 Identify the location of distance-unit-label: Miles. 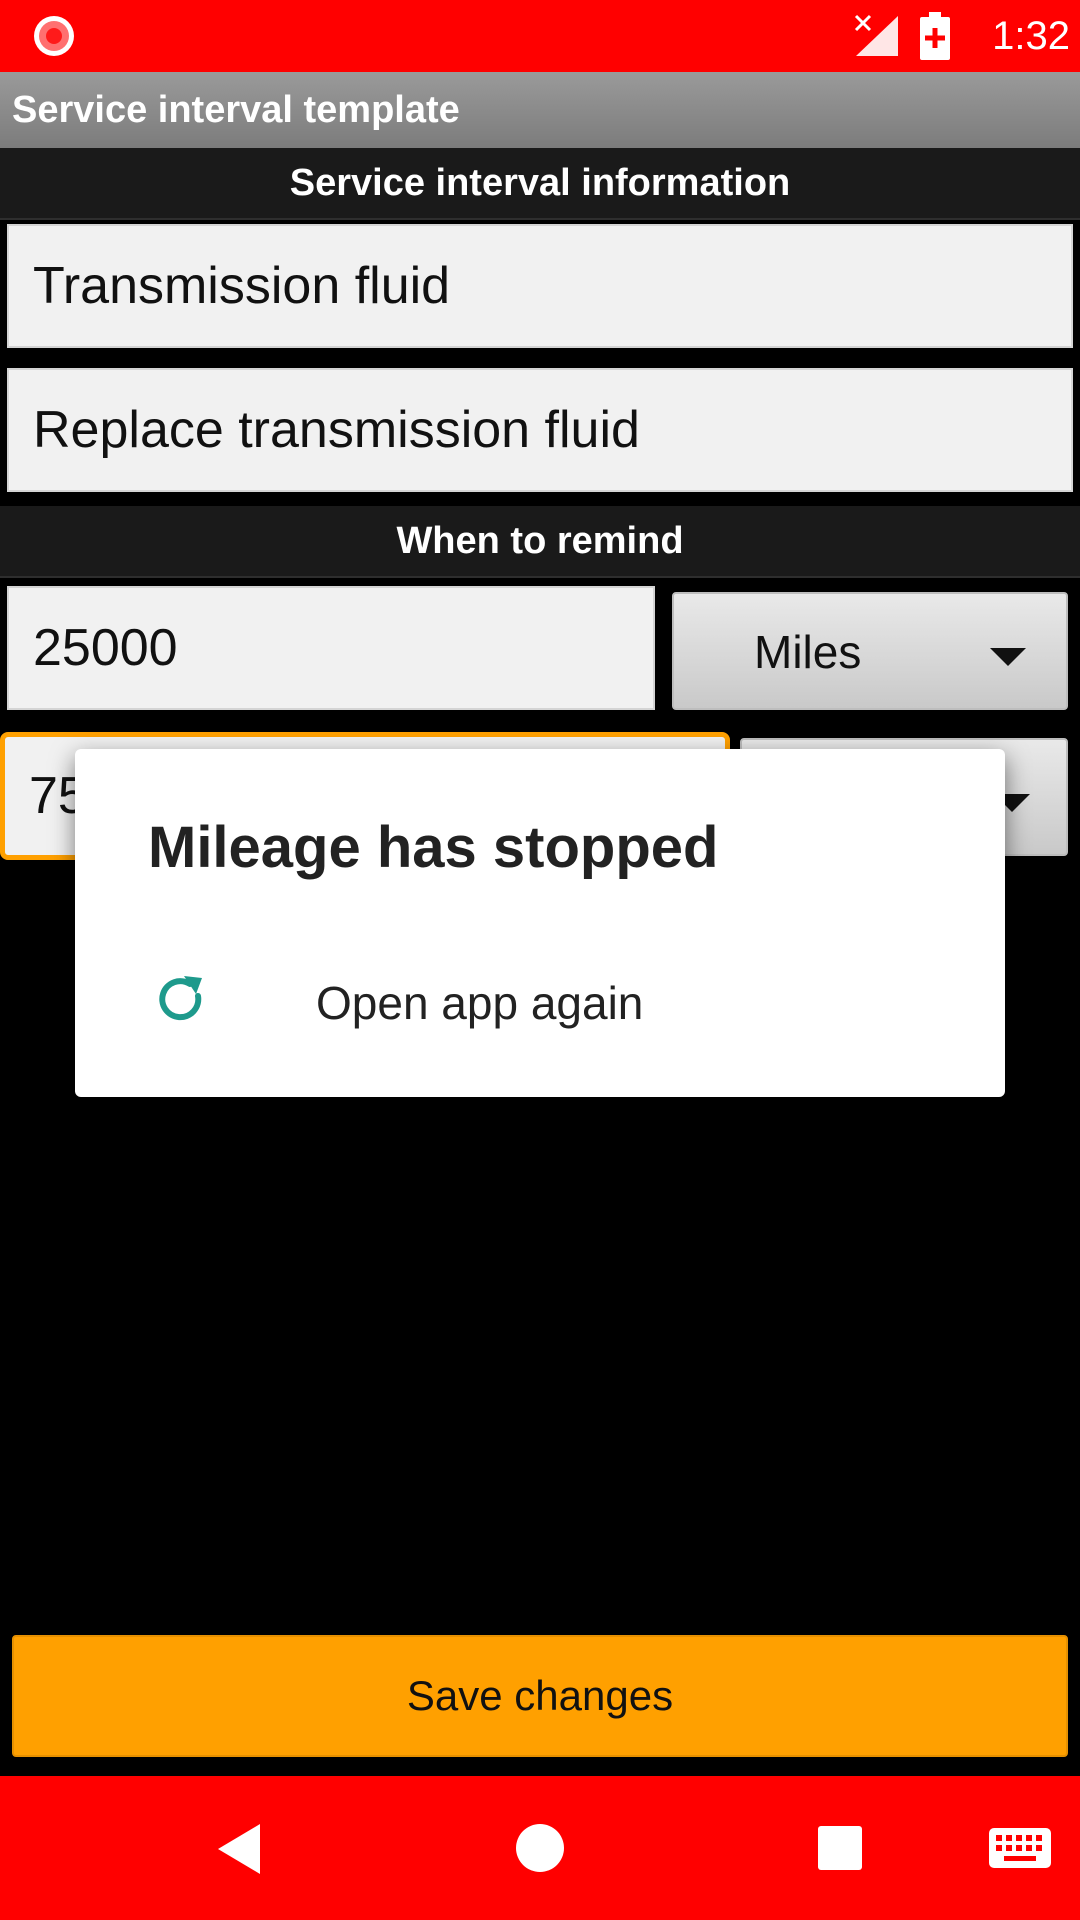
(808, 652).